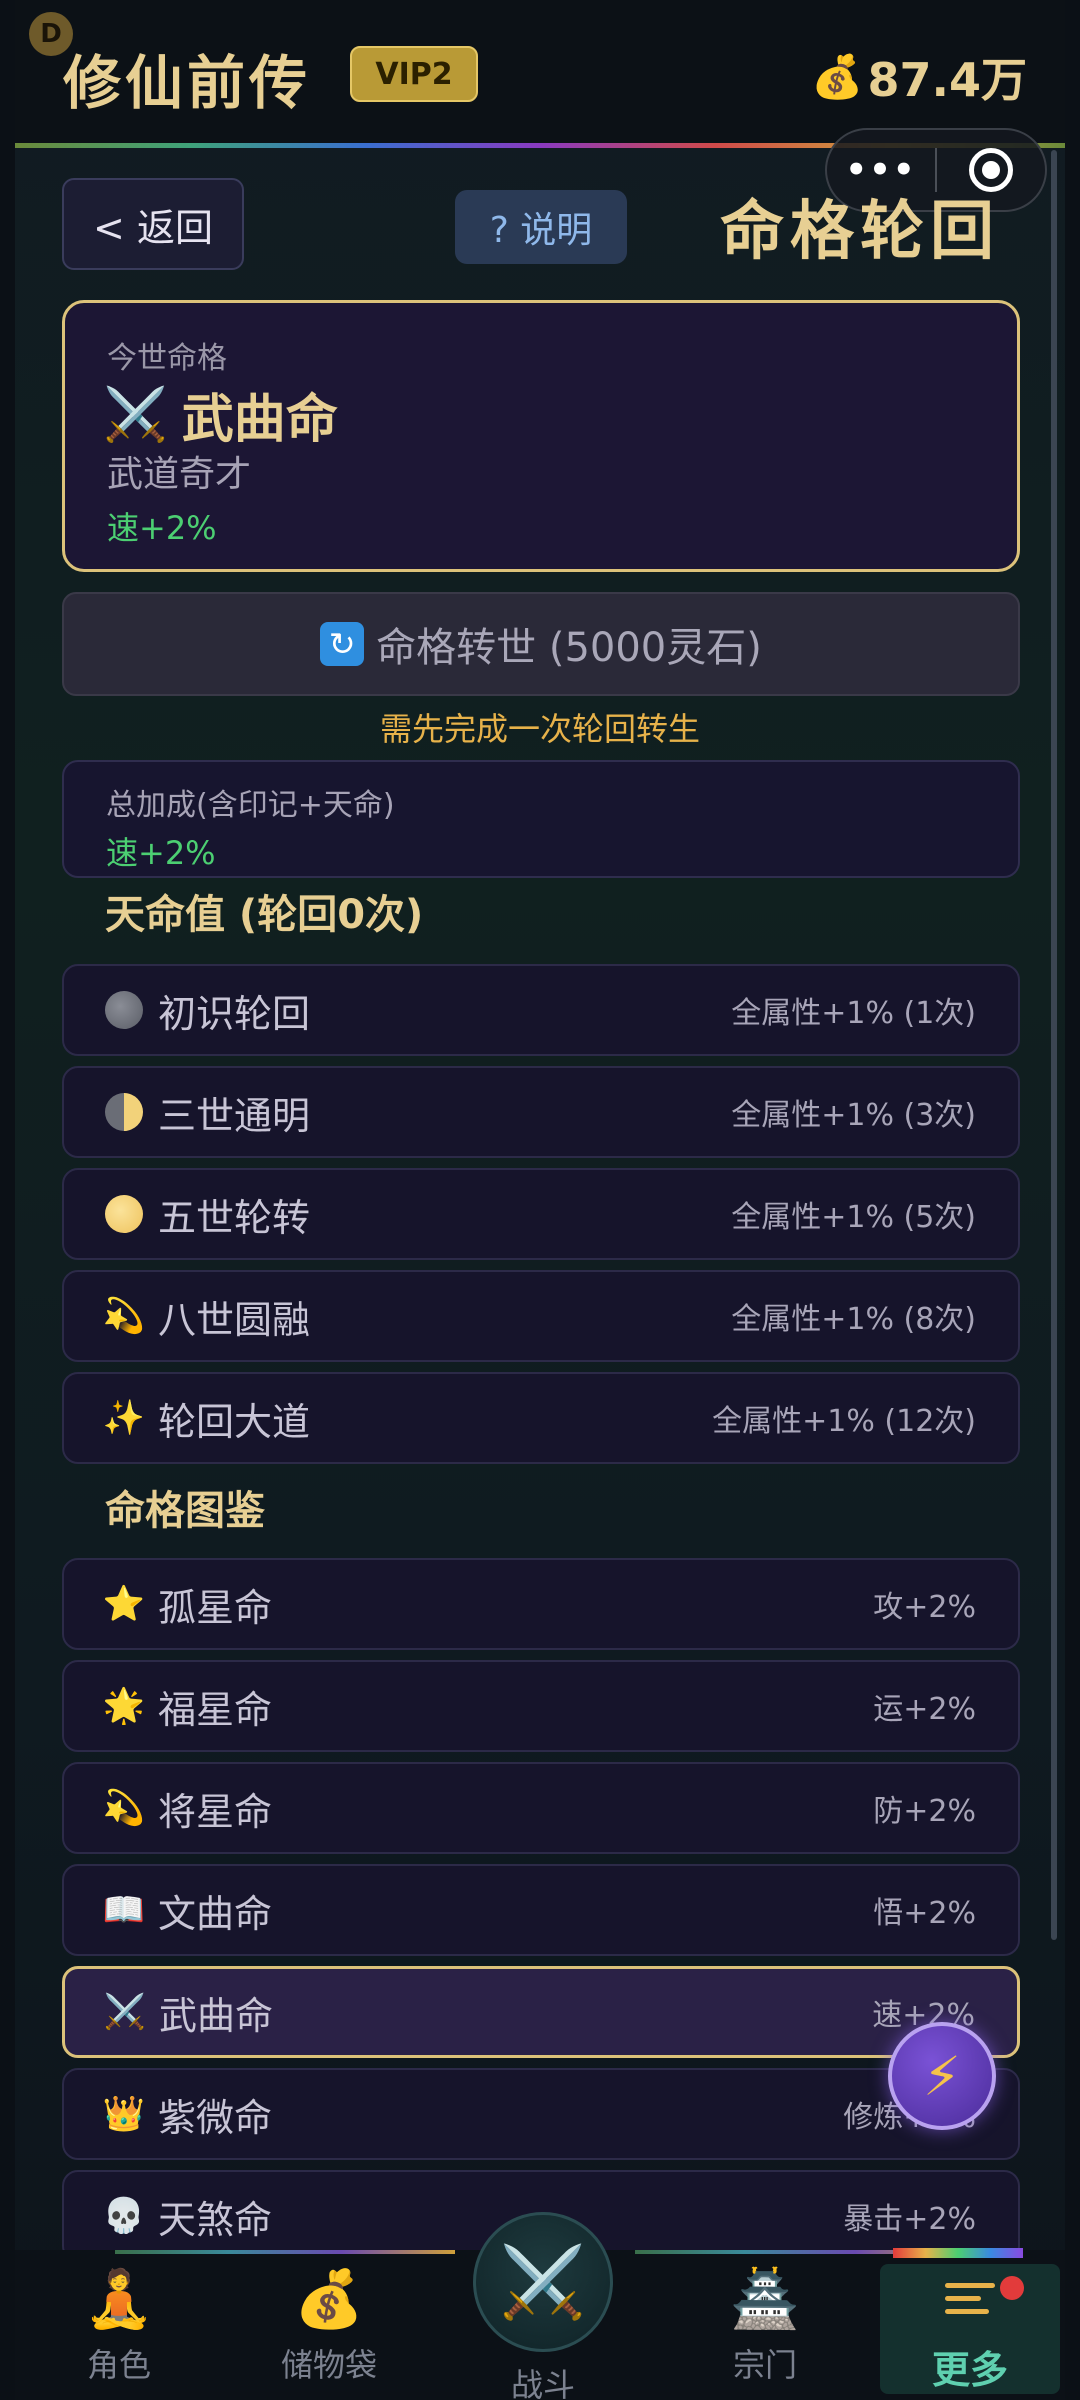 This screenshot has height=2400, width=1080. Describe the element at coordinates (837, 76) in the screenshot. I see `money-bag-icon: 💰` at that location.